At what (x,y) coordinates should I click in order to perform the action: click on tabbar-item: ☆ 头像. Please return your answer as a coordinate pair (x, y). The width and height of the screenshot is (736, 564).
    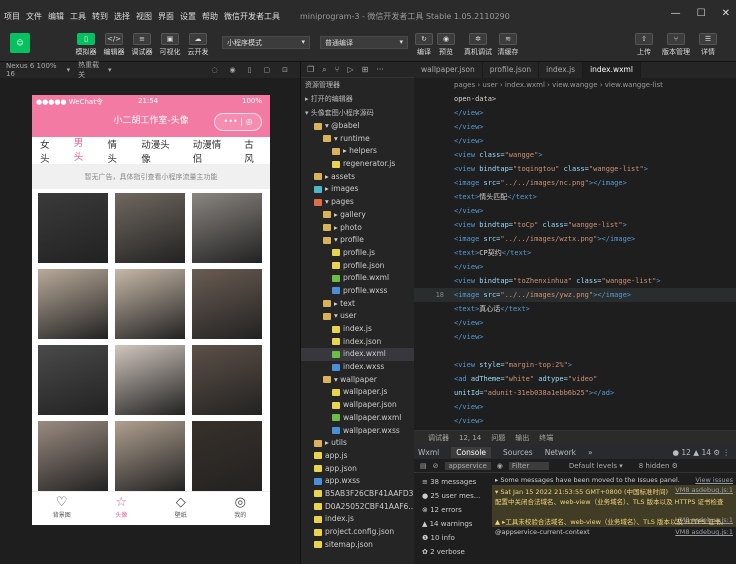
    Looking at the image, I should click on (122, 508).